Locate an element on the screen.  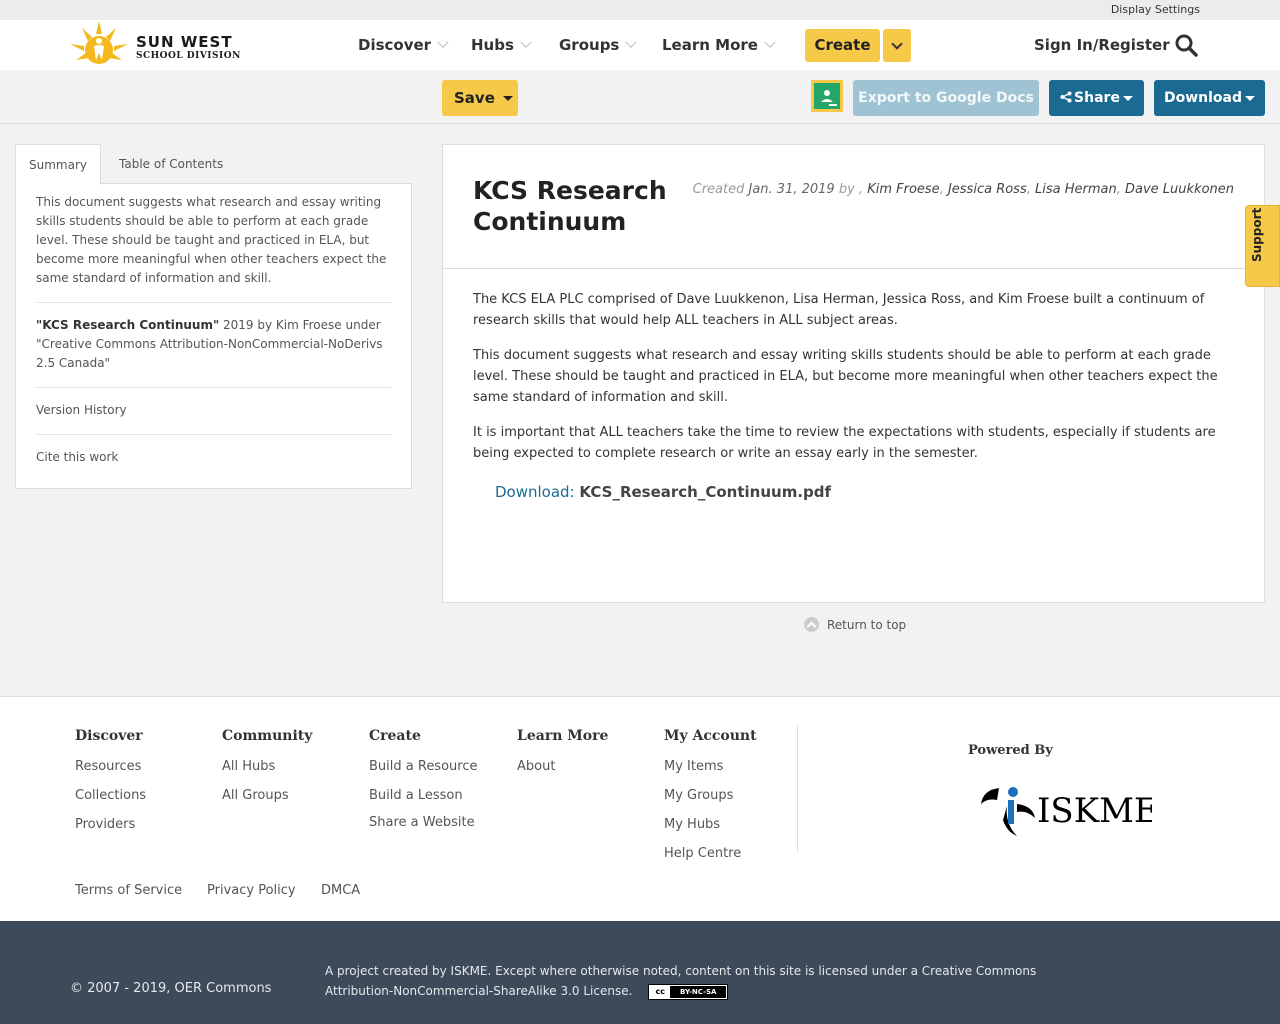
share-icon is located at coordinates (1066, 97).